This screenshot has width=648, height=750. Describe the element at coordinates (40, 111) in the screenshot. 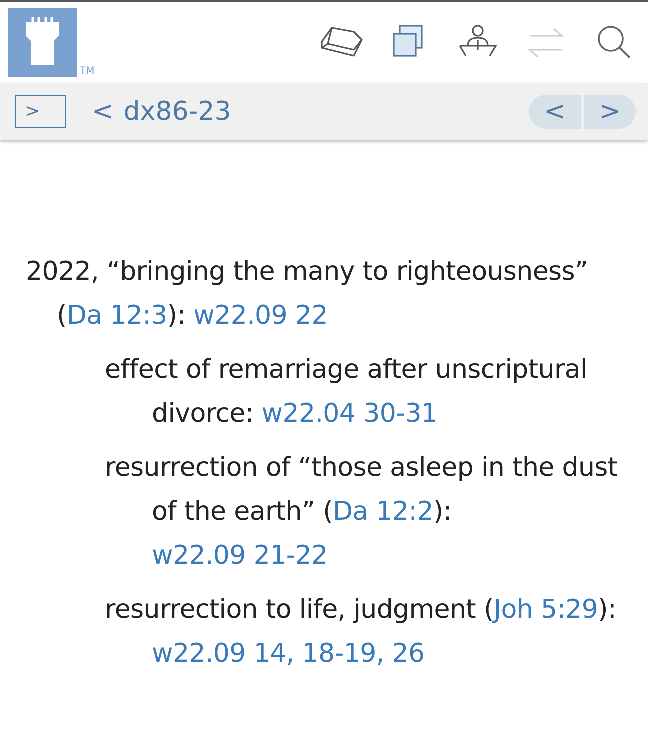

I see `sidebar-toggle-button: >` at that location.